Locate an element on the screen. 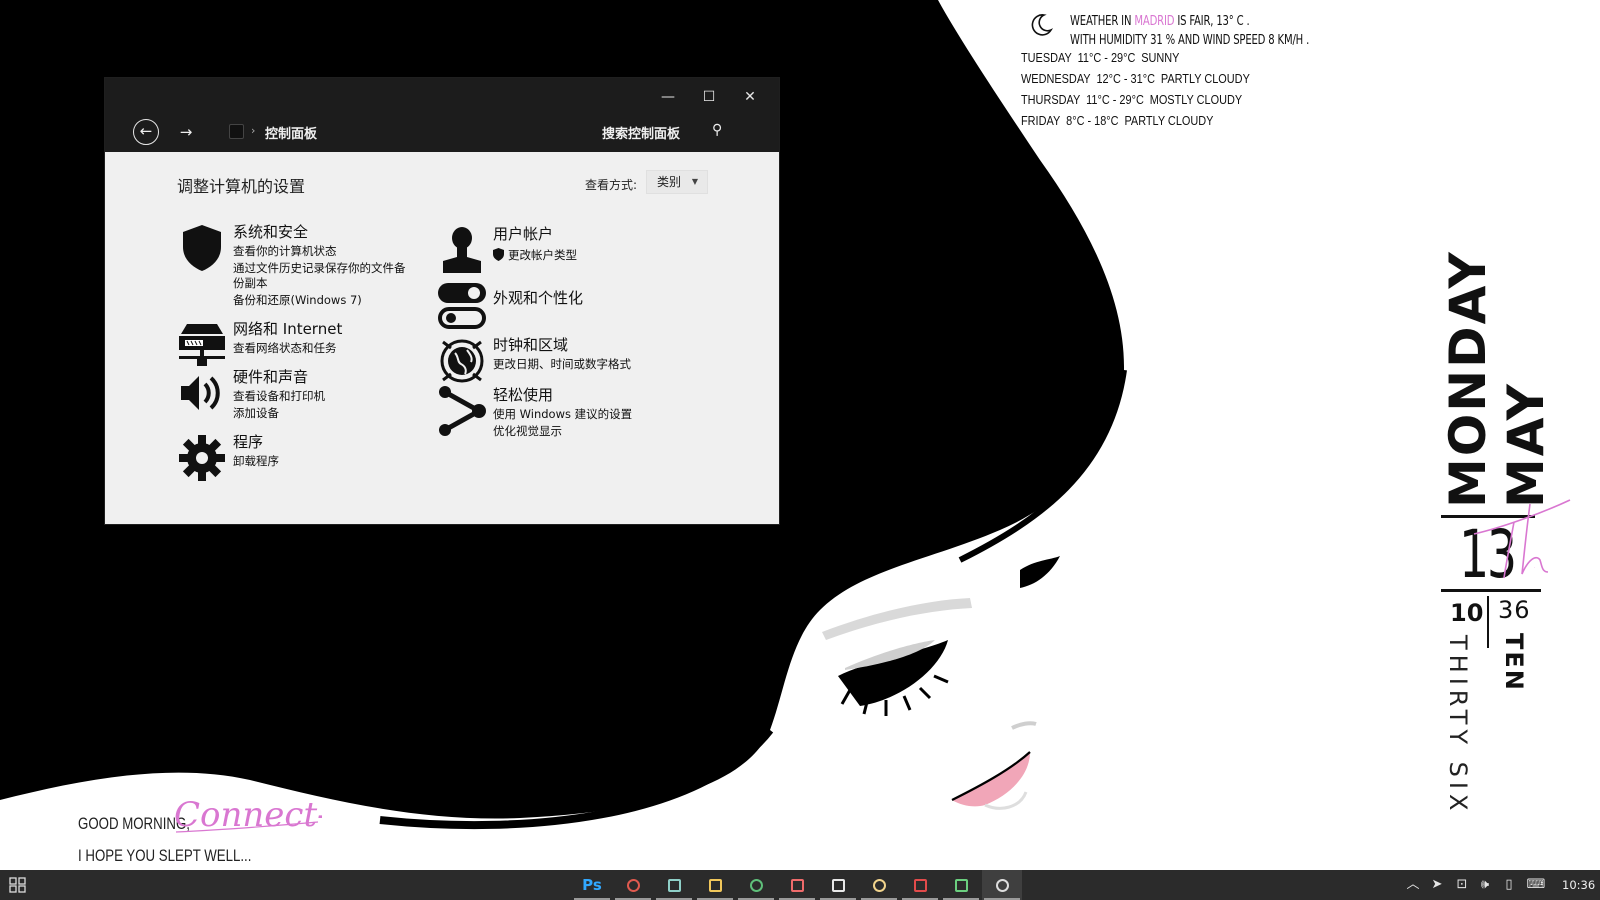 Image resolution: width=1600 pixels, height=900 pixels. network-tray-icon: ⊡ is located at coordinates (1462, 885).